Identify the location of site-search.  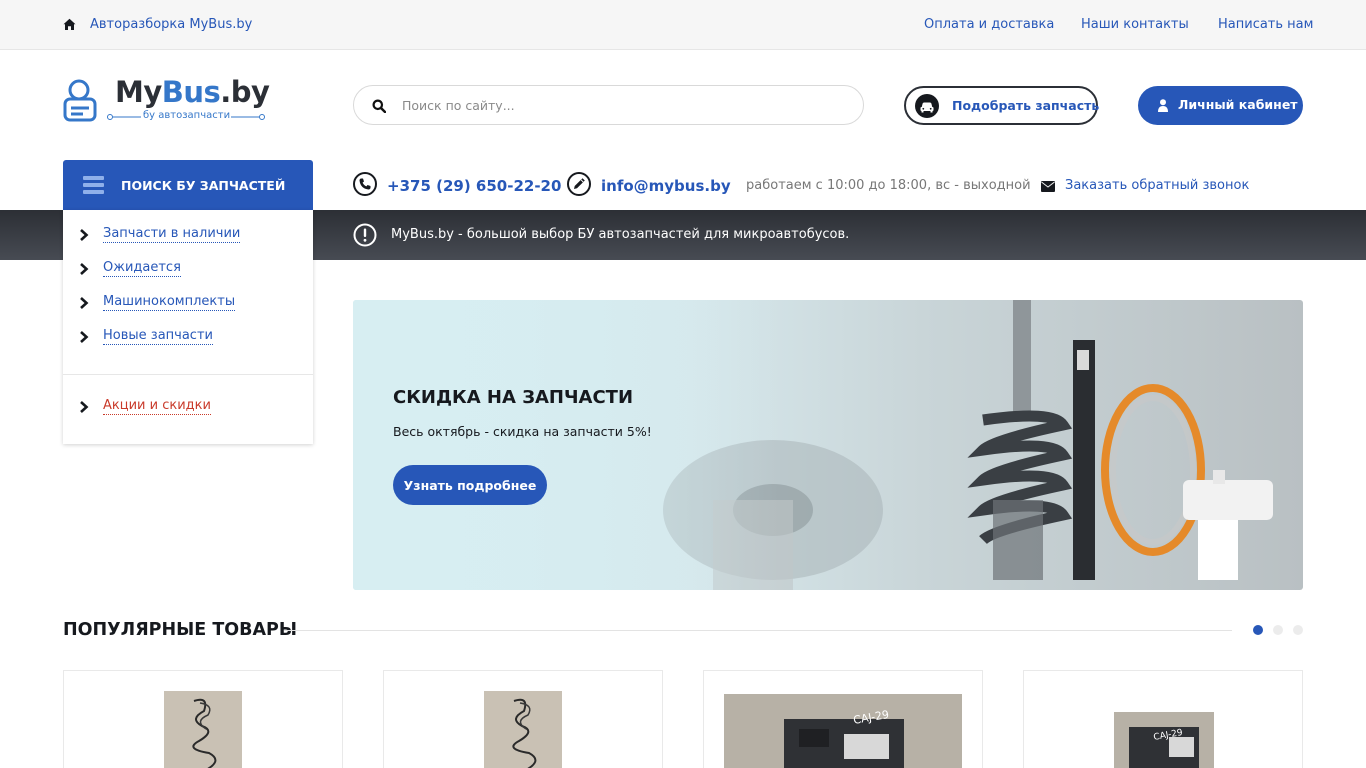
(608, 105).